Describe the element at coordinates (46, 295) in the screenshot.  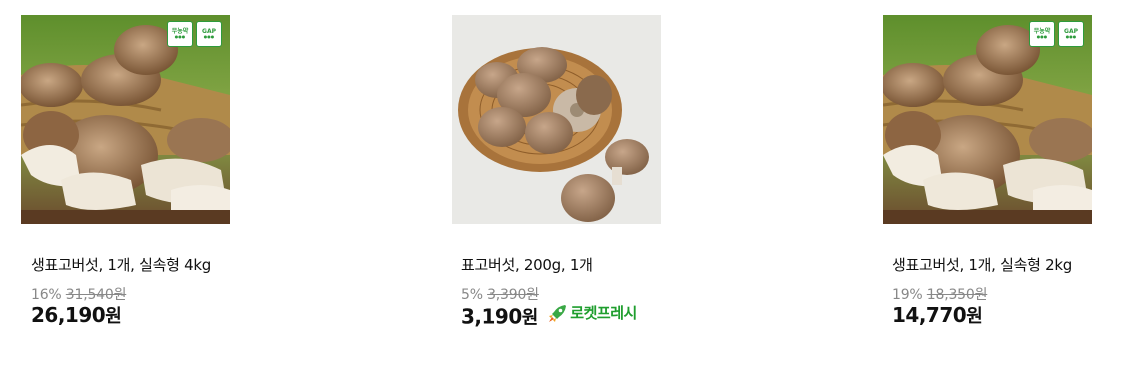
I see `discount-rate: 16%` at that location.